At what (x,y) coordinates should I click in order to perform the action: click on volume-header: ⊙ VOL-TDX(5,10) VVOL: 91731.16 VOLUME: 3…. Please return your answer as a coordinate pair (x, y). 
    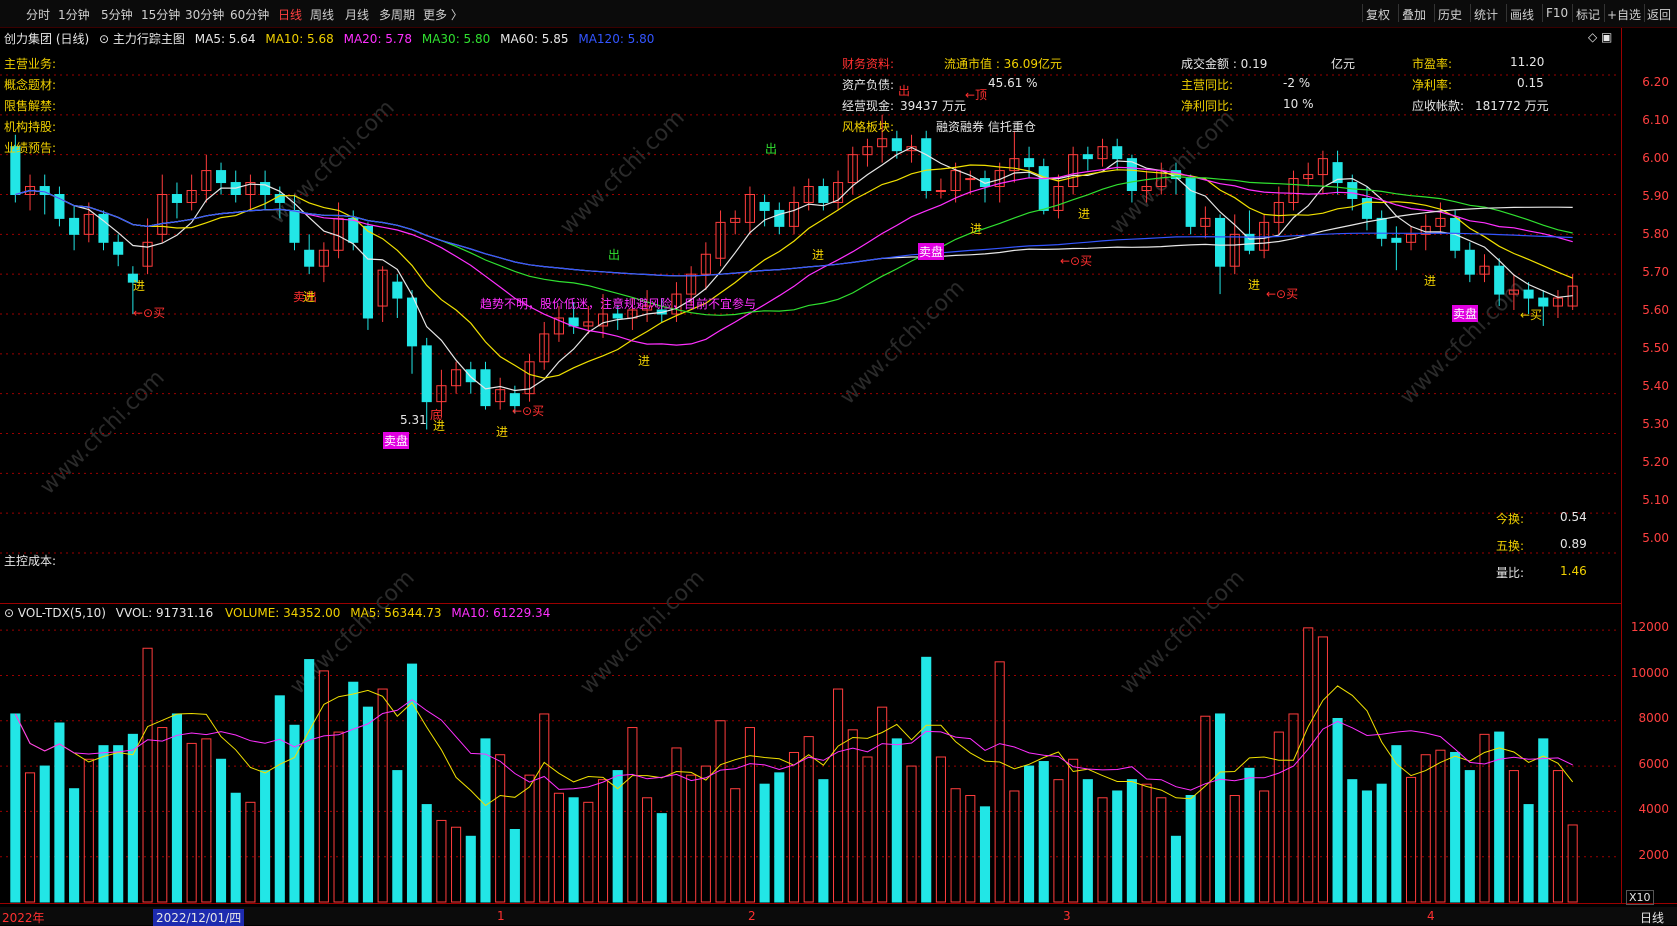
    Looking at the image, I should click on (277, 614).